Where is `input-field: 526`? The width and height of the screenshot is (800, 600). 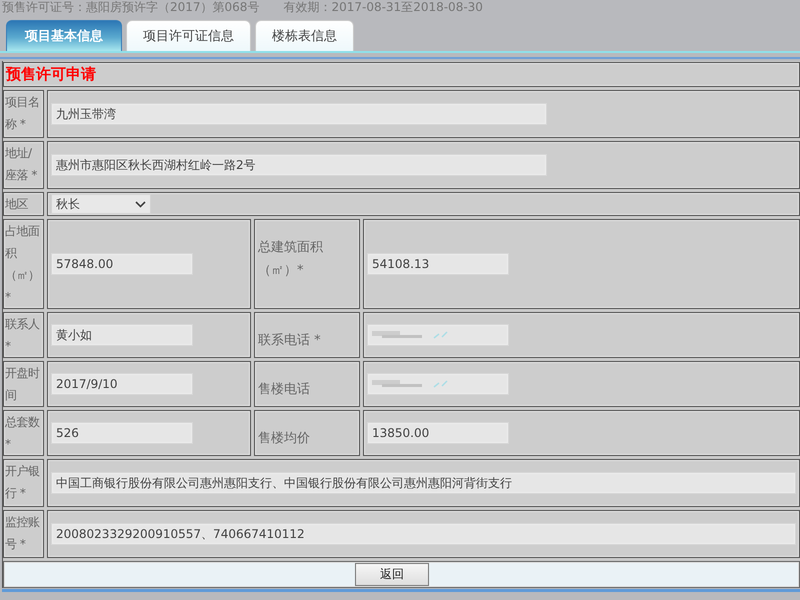
input-field: 526 is located at coordinates (122, 433).